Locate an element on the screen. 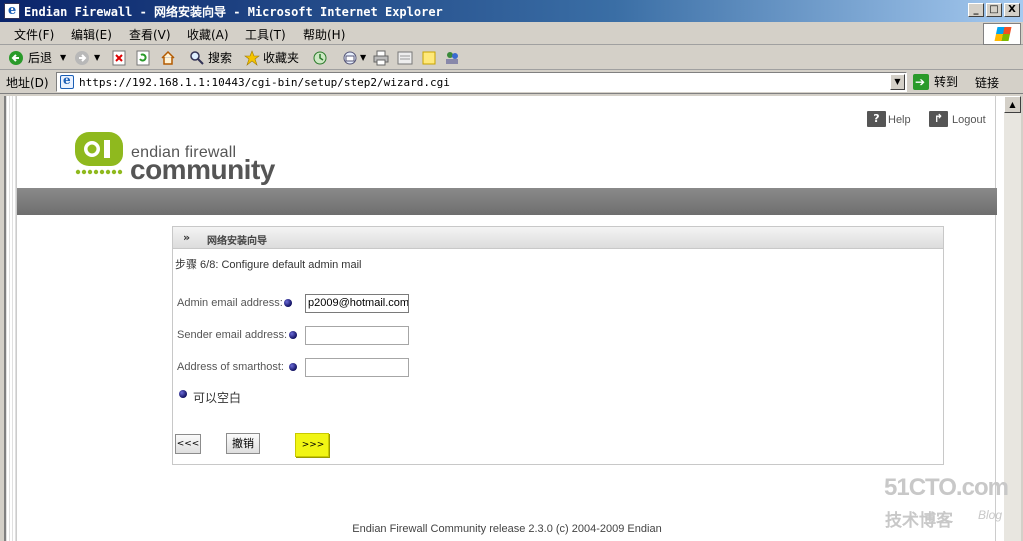  panel-chevron-icon: » is located at coordinates (187, 237).